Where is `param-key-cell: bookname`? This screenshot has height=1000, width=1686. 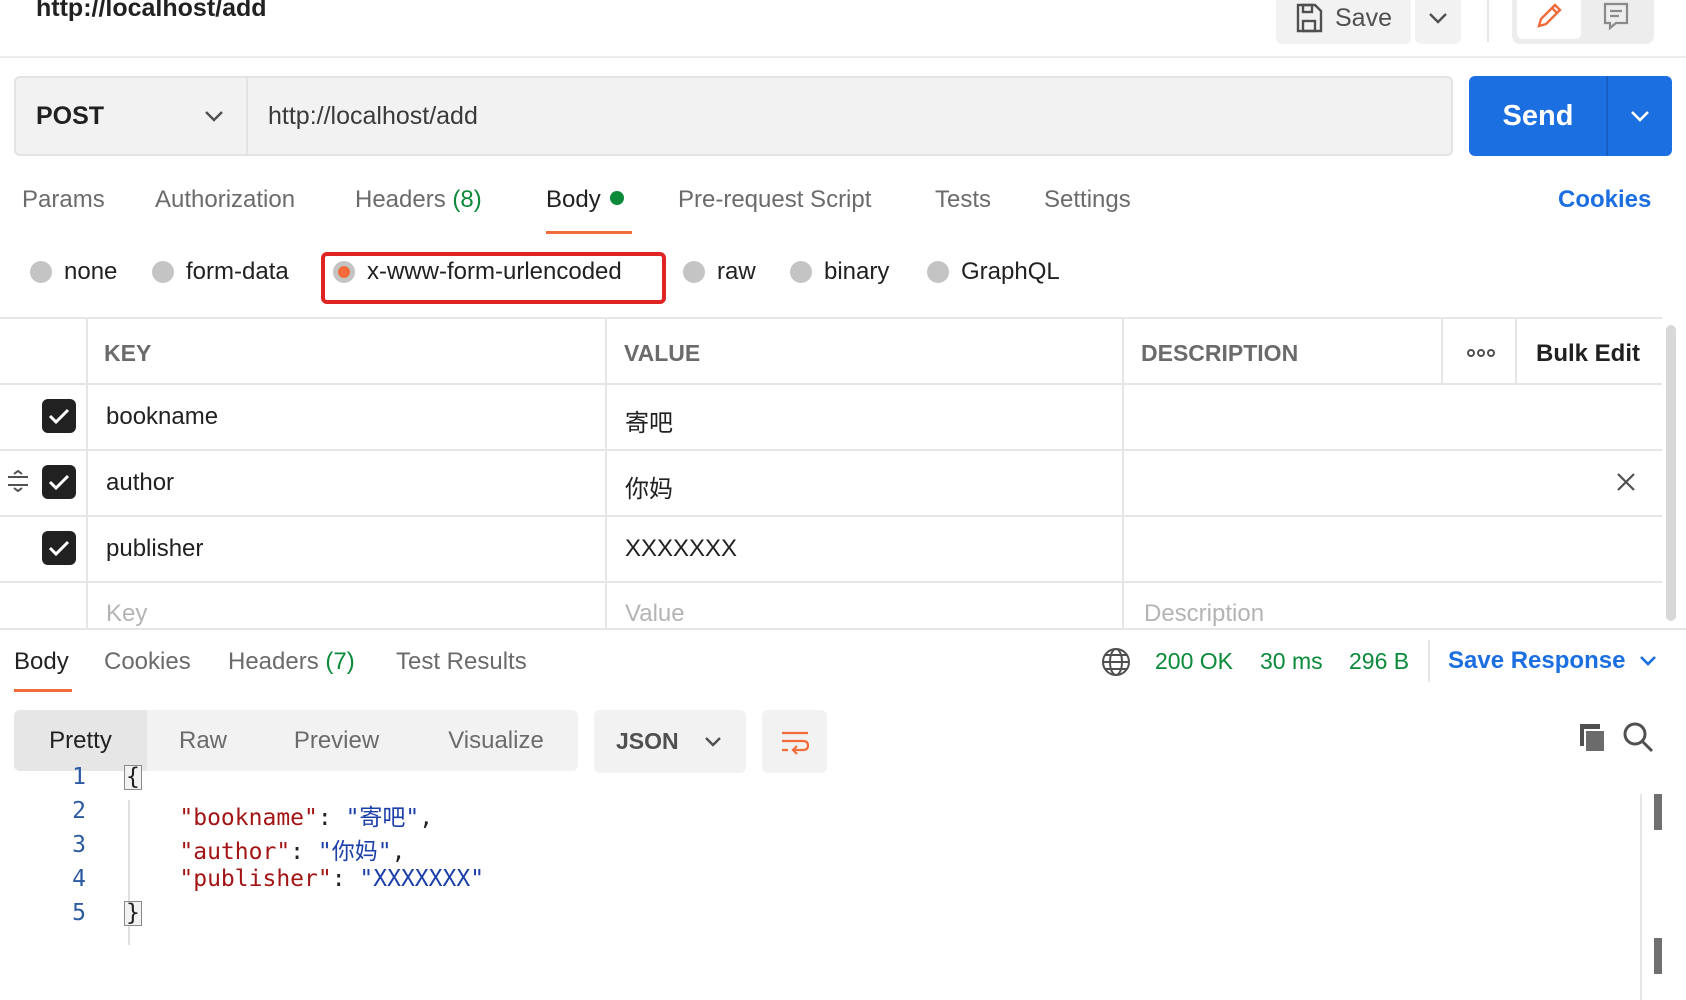
param-key-cell: bookname is located at coordinates (162, 417).